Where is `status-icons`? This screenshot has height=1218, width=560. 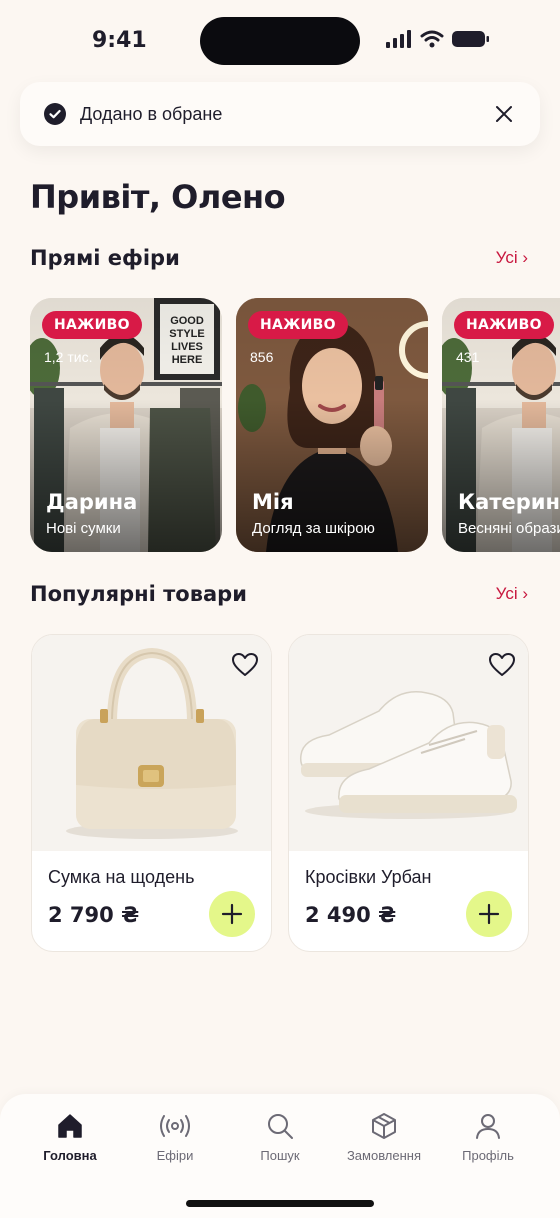
status-icons is located at coordinates (438, 39).